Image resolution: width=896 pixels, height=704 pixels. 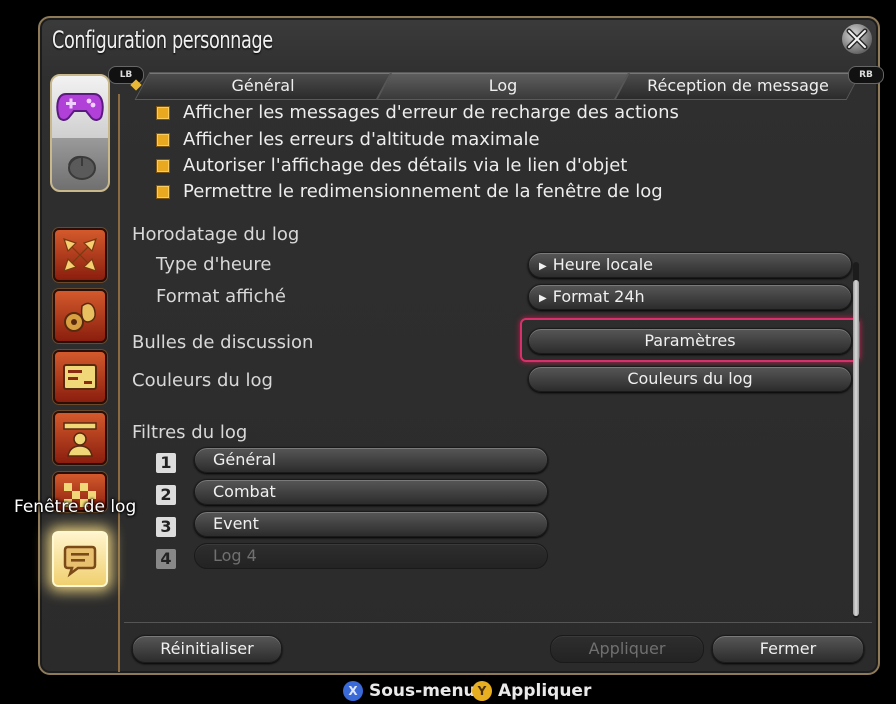 I want to click on category-card, so click(x=80, y=377).